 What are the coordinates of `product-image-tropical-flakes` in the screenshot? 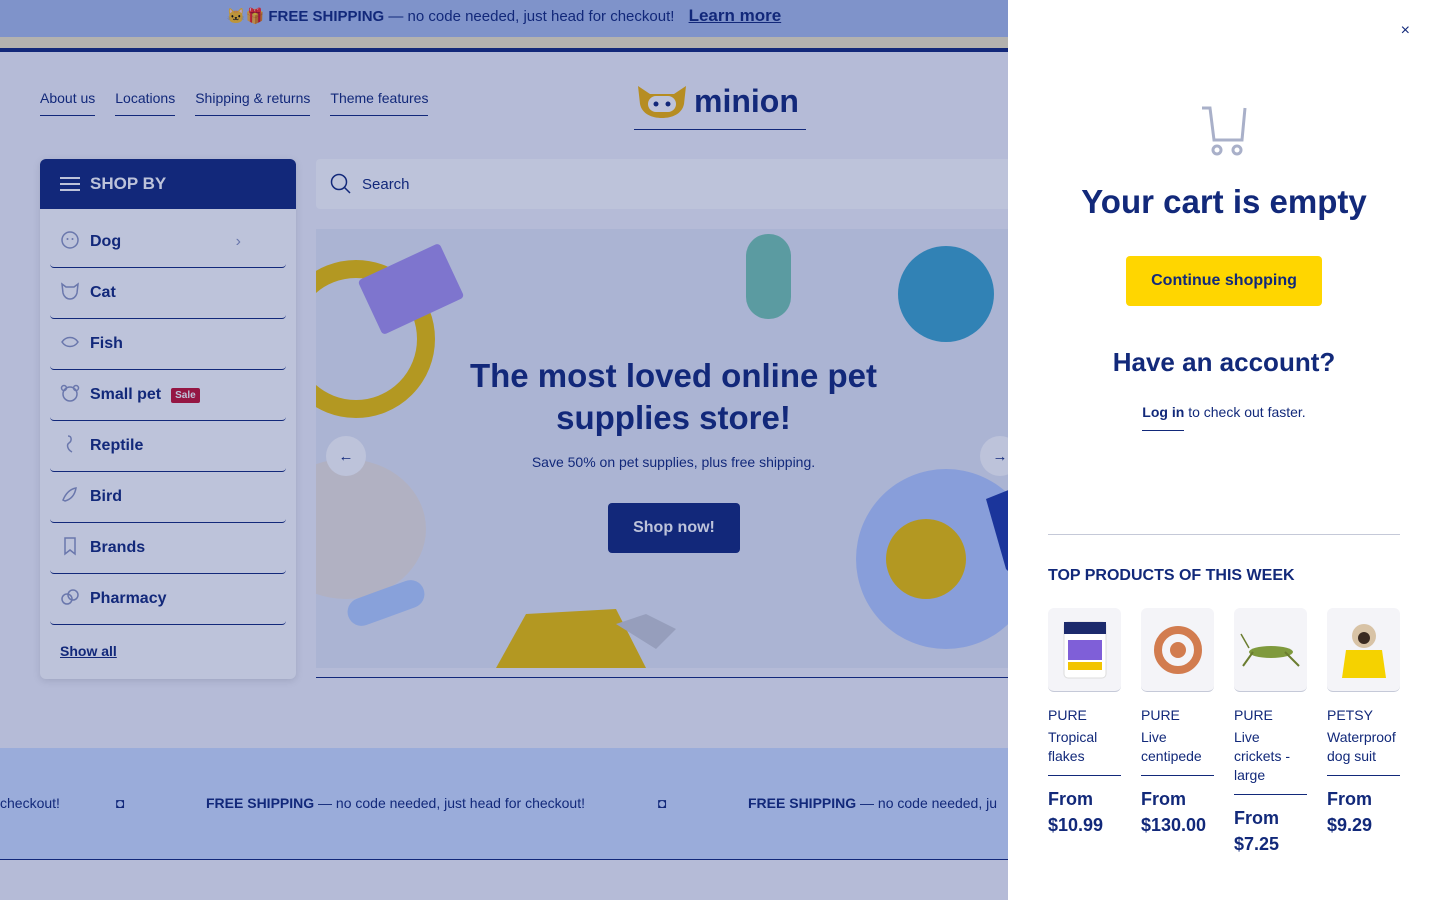 It's located at (1084, 650).